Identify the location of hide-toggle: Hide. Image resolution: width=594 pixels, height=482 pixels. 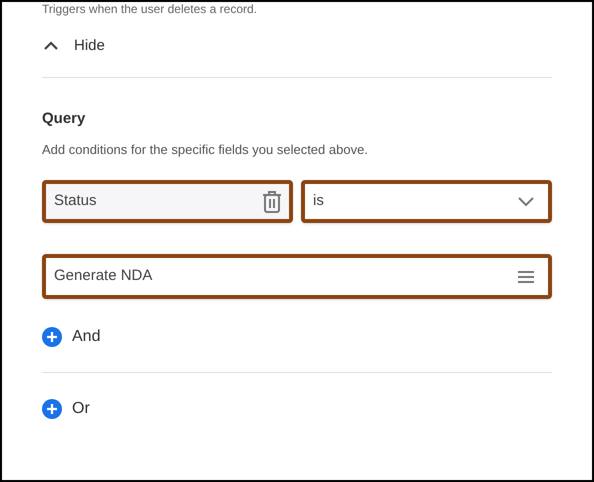
(73, 46).